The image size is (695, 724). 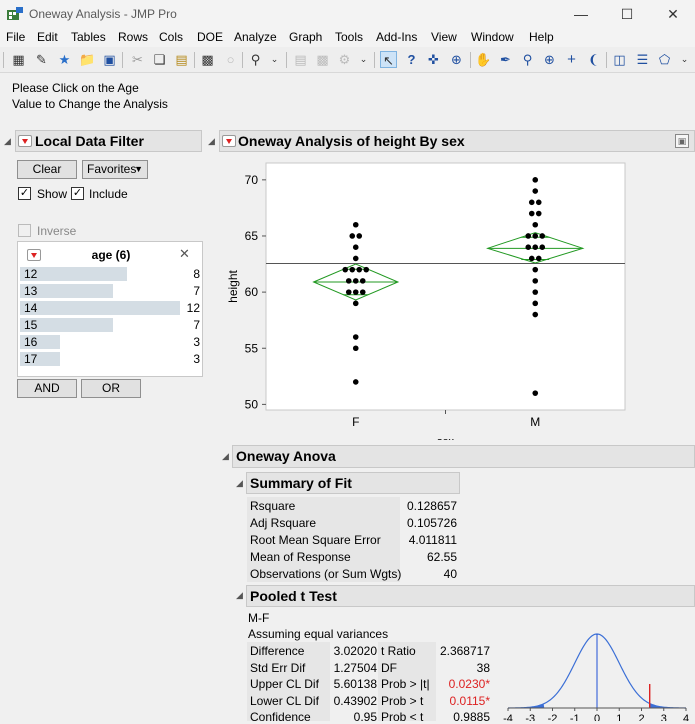 What do you see at coordinates (111, 325) in the screenshot?
I see `filter-row-age-15: 157` at bounding box center [111, 325].